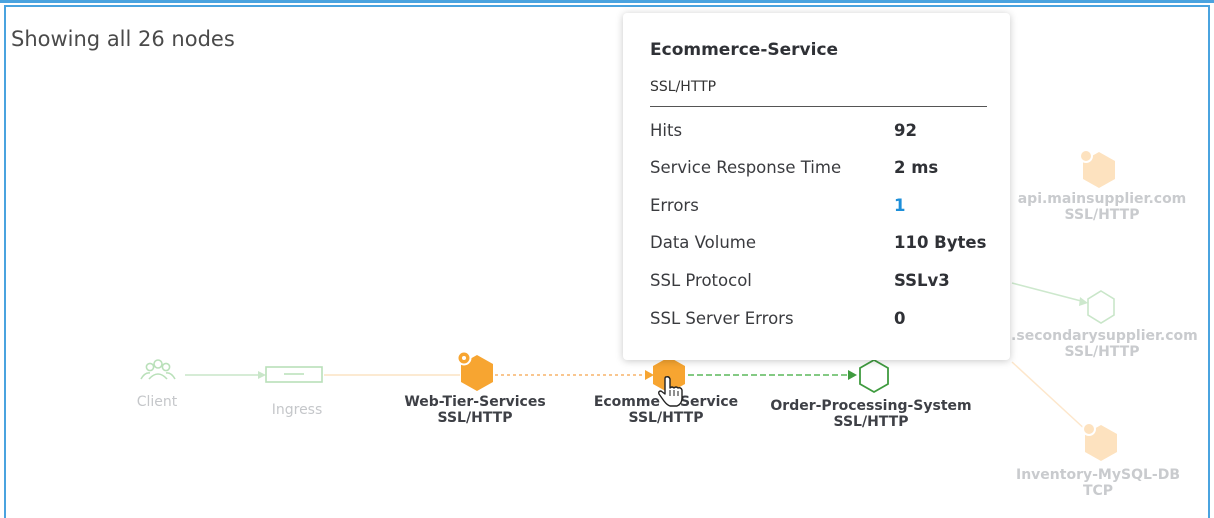  Describe the element at coordinates (158, 369) in the screenshot. I see `users-icon` at that location.